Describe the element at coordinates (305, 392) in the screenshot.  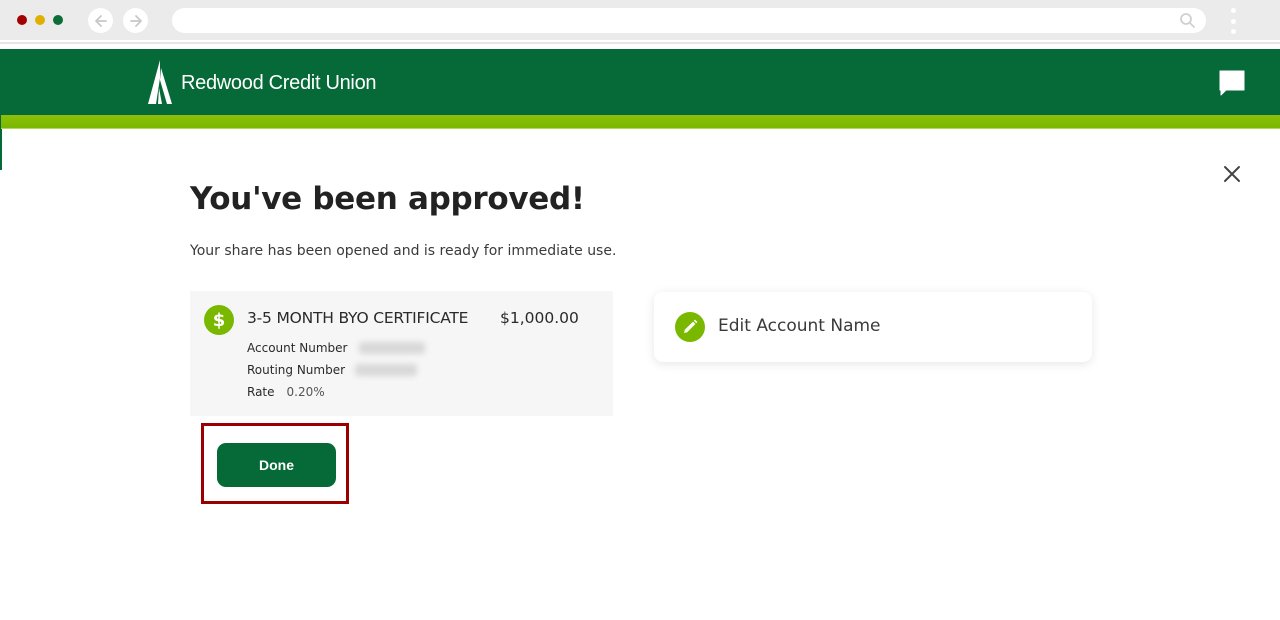
I see `rate-value: 0.20%` at that location.